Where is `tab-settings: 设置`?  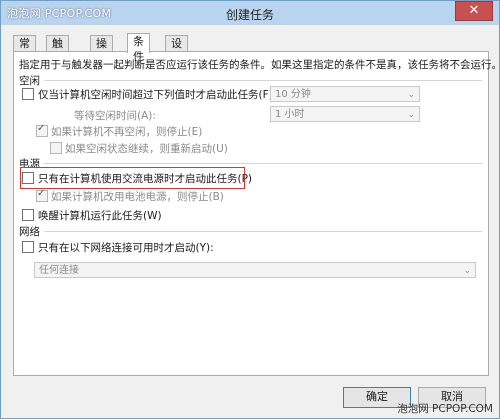 tab-settings: 设置 is located at coordinates (176, 50).